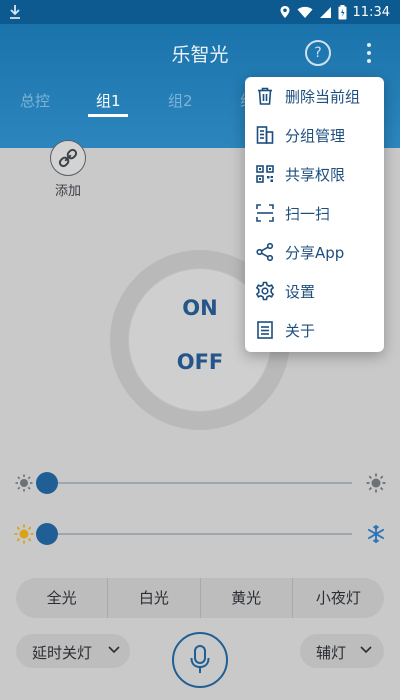 This screenshot has height=700, width=400. I want to click on scan-icon, so click(265, 213).